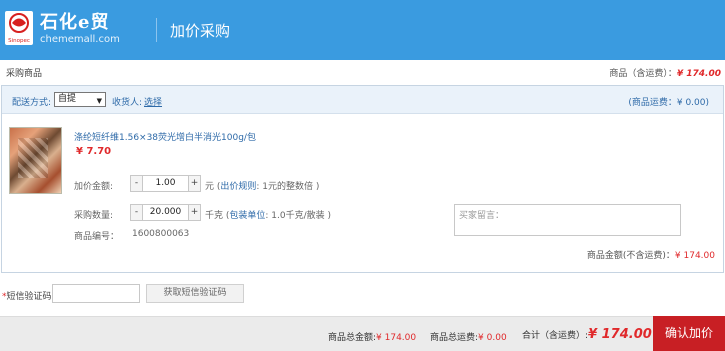  I want to click on footer-sum-value: ¥ 174.00, so click(620, 334).